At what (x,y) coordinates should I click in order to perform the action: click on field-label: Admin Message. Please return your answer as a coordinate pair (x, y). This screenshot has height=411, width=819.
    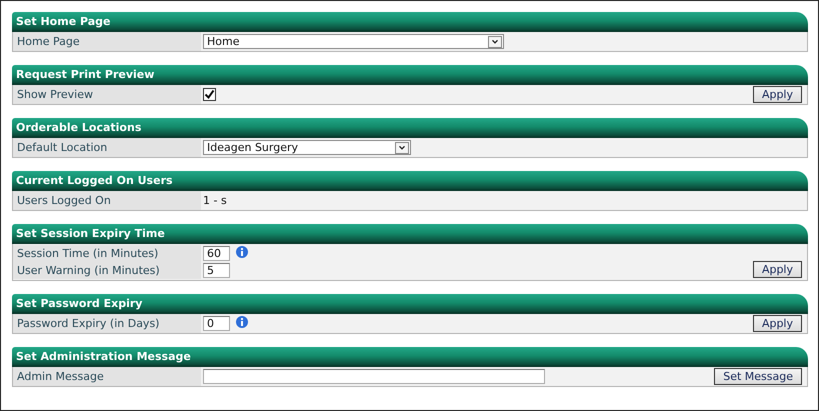
    Looking at the image, I should click on (60, 376).